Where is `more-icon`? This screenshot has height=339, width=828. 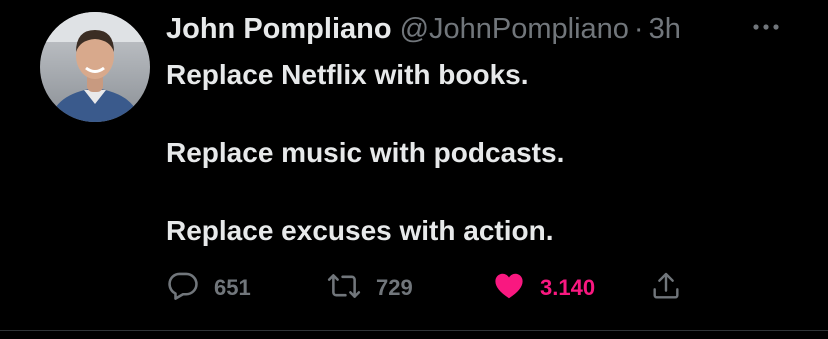
more-icon is located at coordinates (766, 27).